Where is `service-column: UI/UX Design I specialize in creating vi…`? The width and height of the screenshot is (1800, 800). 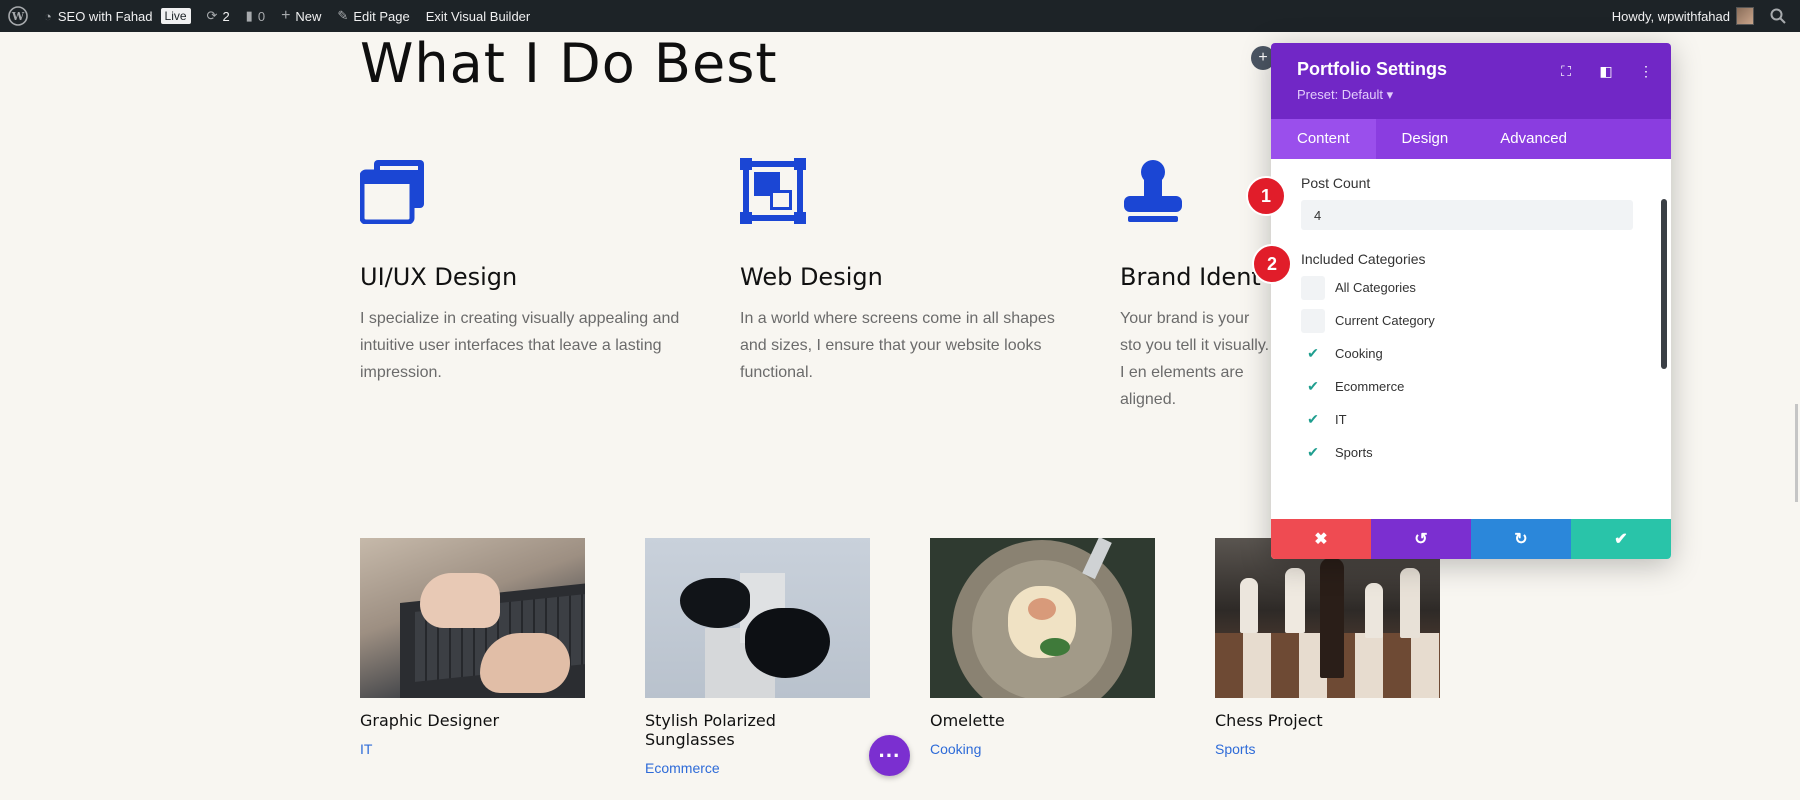 service-column: UI/UX Design I specialize in creating vi… is located at coordinates (524, 272).